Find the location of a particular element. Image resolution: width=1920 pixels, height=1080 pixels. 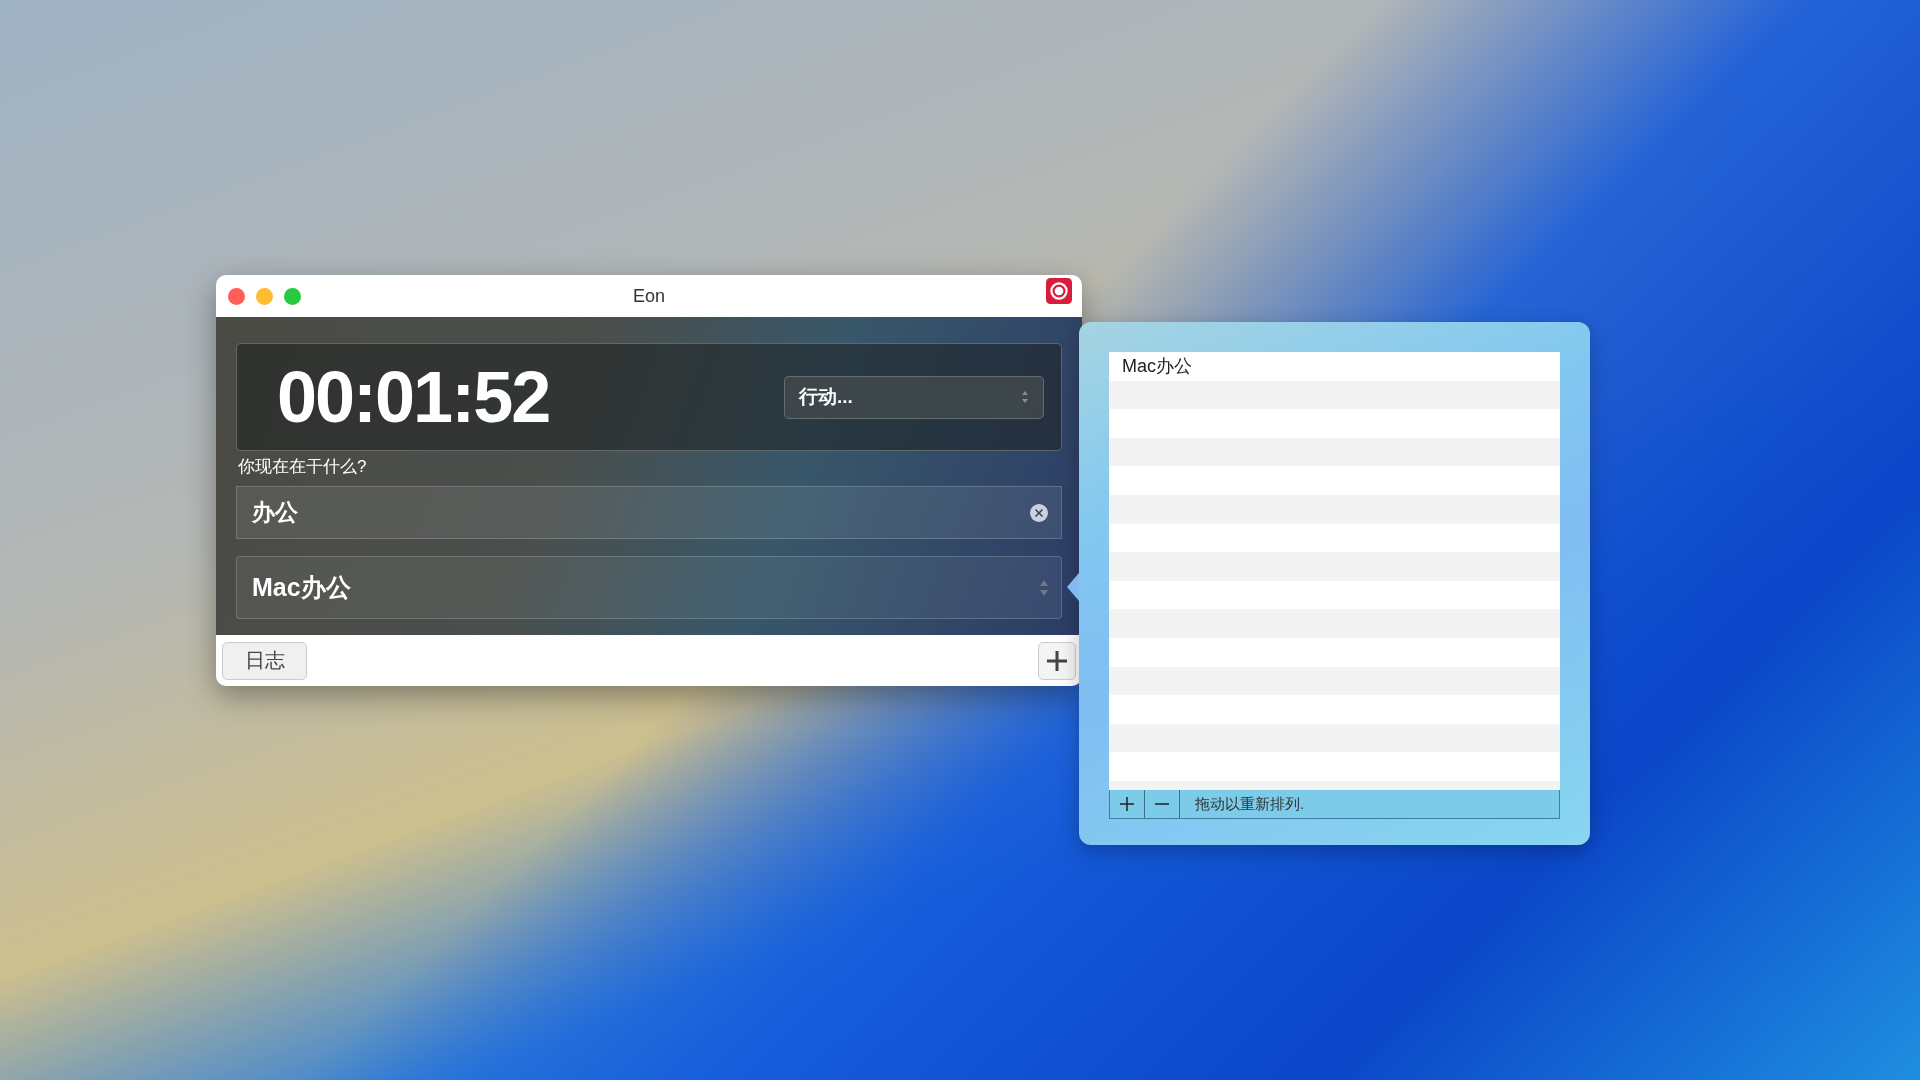

close-button is located at coordinates (236, 296).